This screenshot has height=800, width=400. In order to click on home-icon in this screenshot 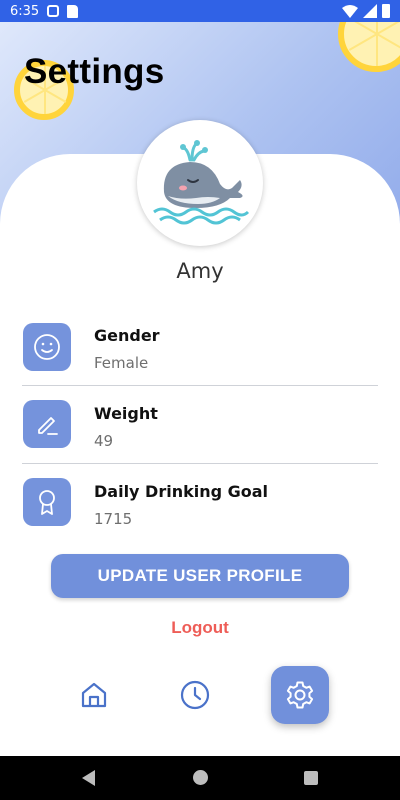, I will do `click(94, 695)`.